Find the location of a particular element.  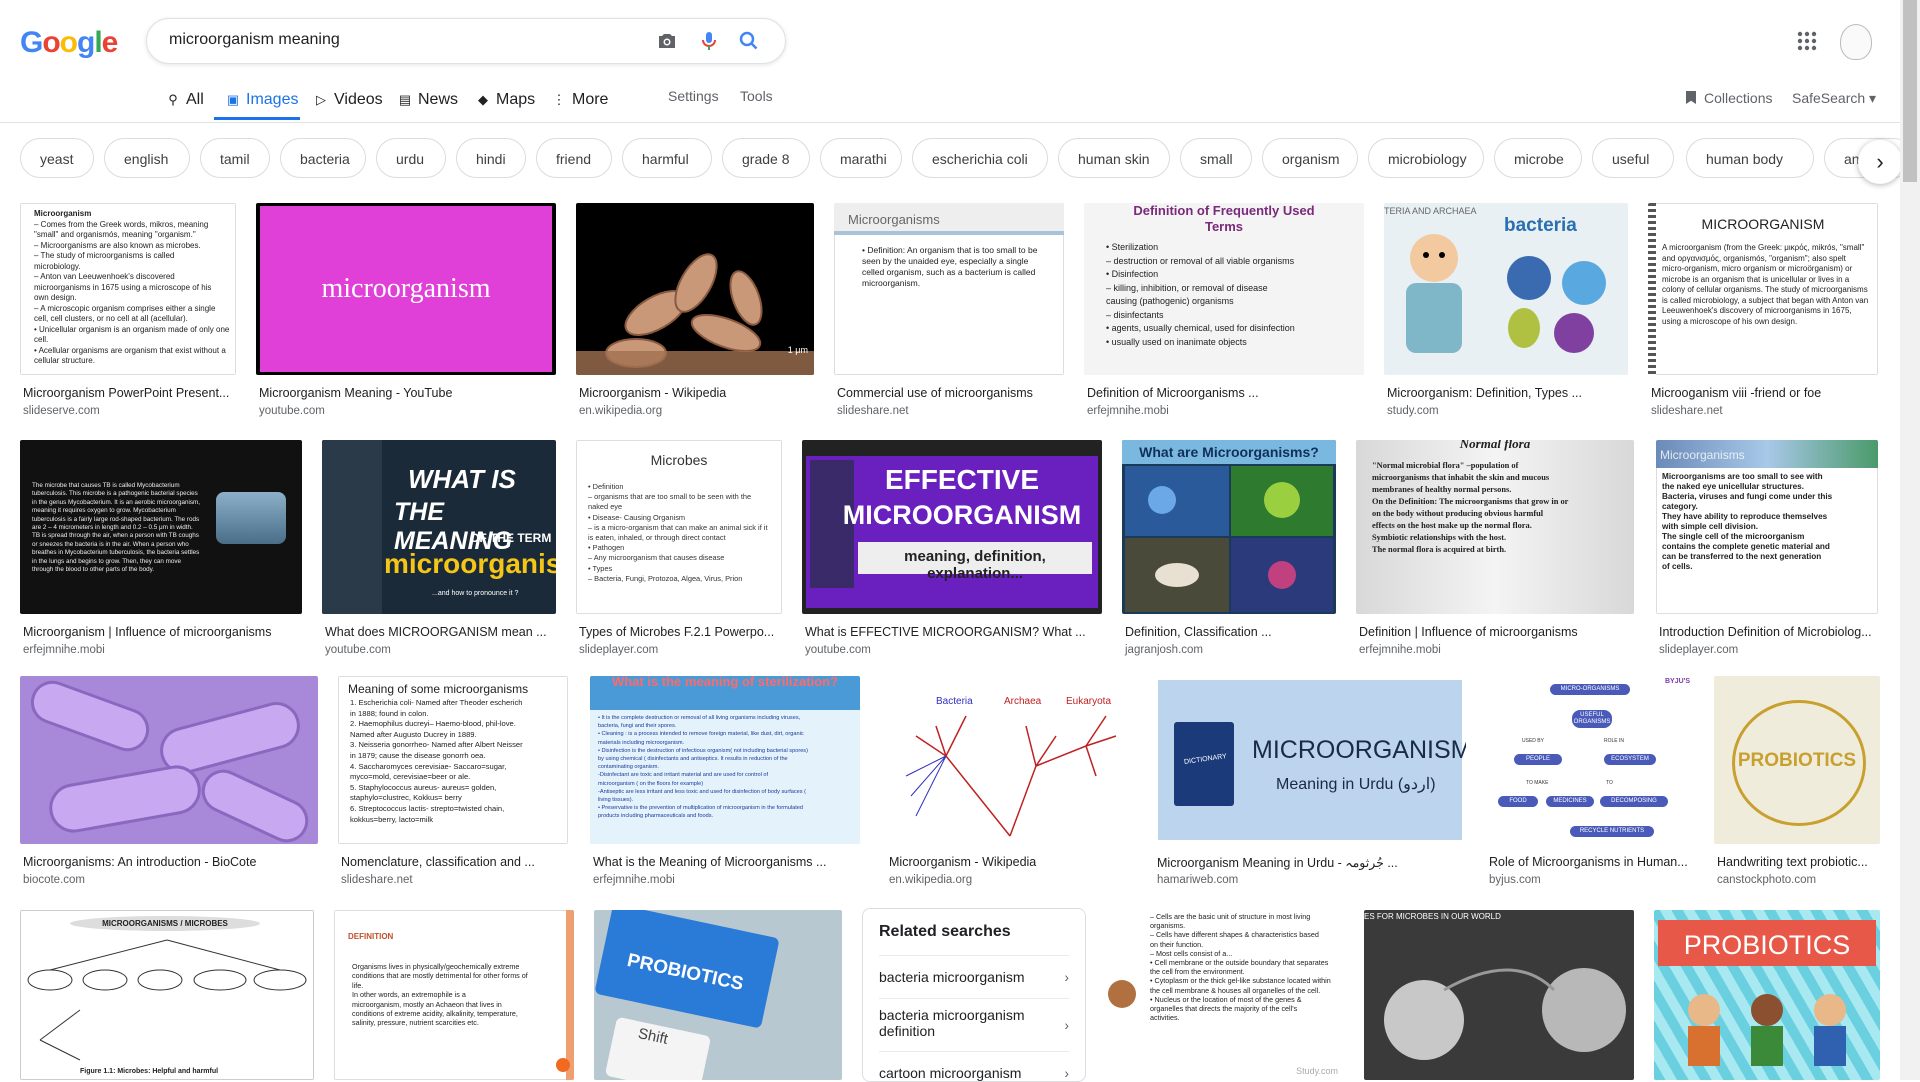

filter-chip: english is located at coordinates (147, 158).